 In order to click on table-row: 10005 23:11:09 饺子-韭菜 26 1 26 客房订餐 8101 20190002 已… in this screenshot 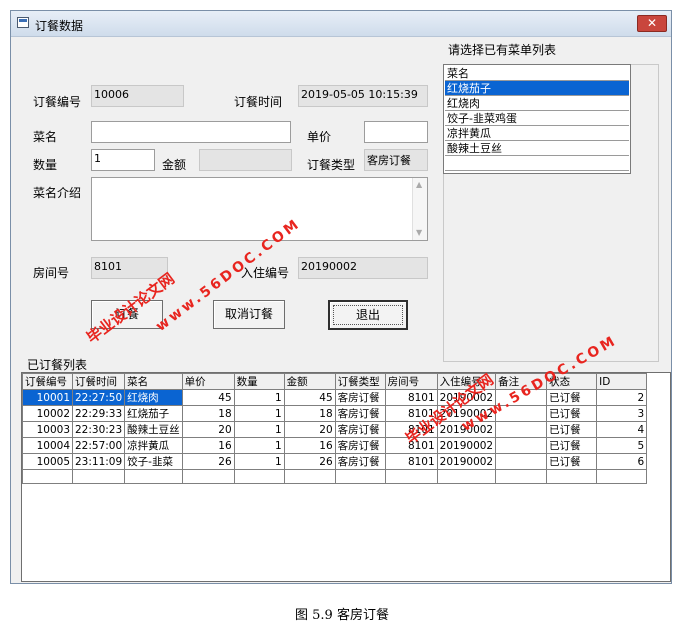, I will do `click(335, 461)`.